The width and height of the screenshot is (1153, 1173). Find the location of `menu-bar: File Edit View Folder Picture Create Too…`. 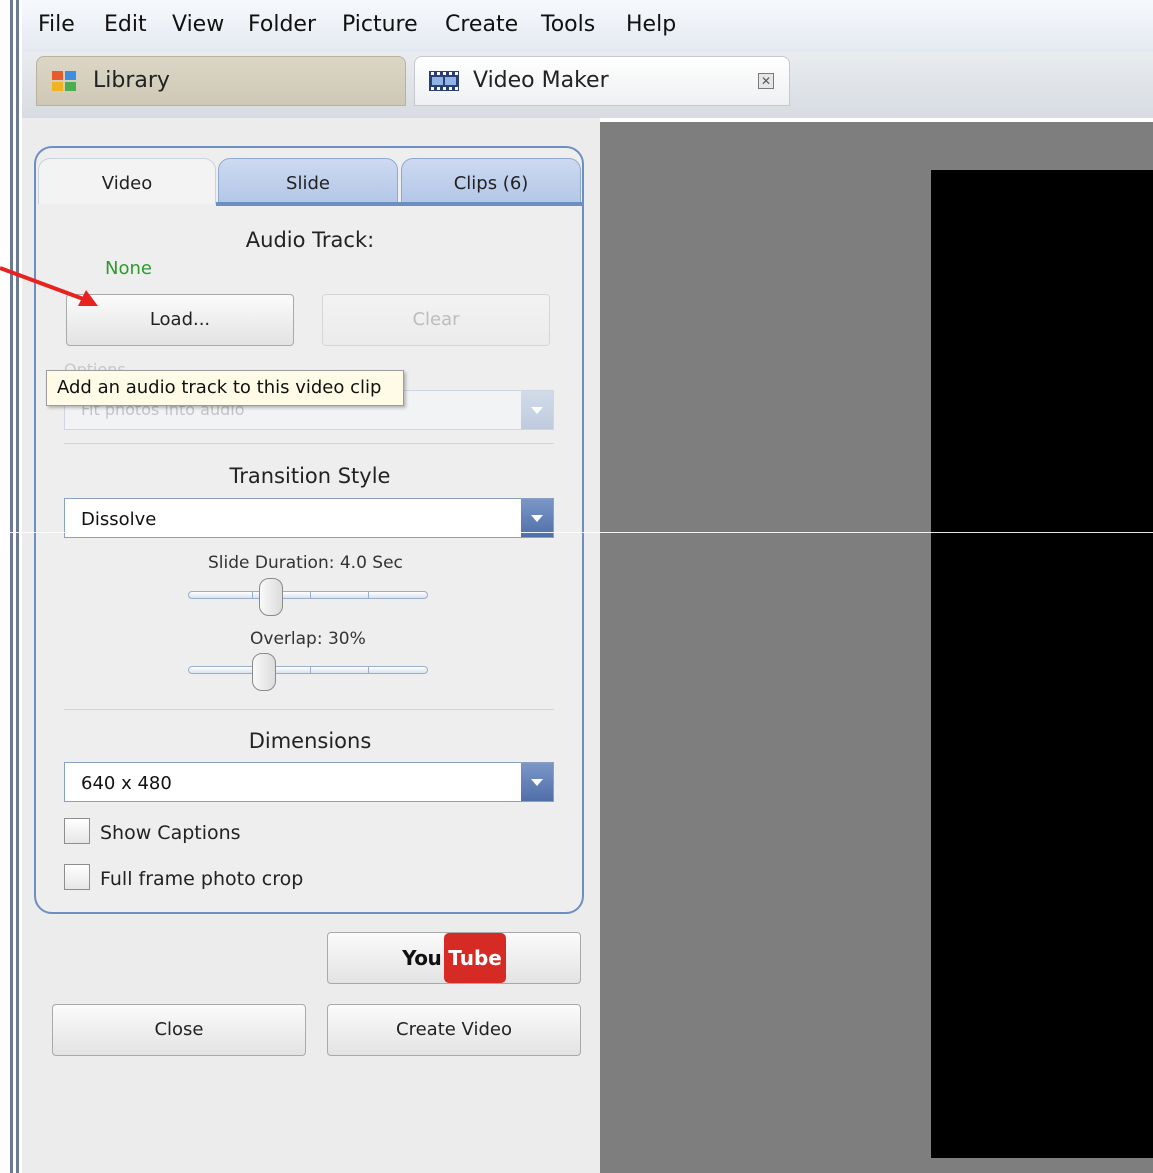

menu-bar: File Edit View Folder Picture Create Too… is located at coordinates (587, 26).